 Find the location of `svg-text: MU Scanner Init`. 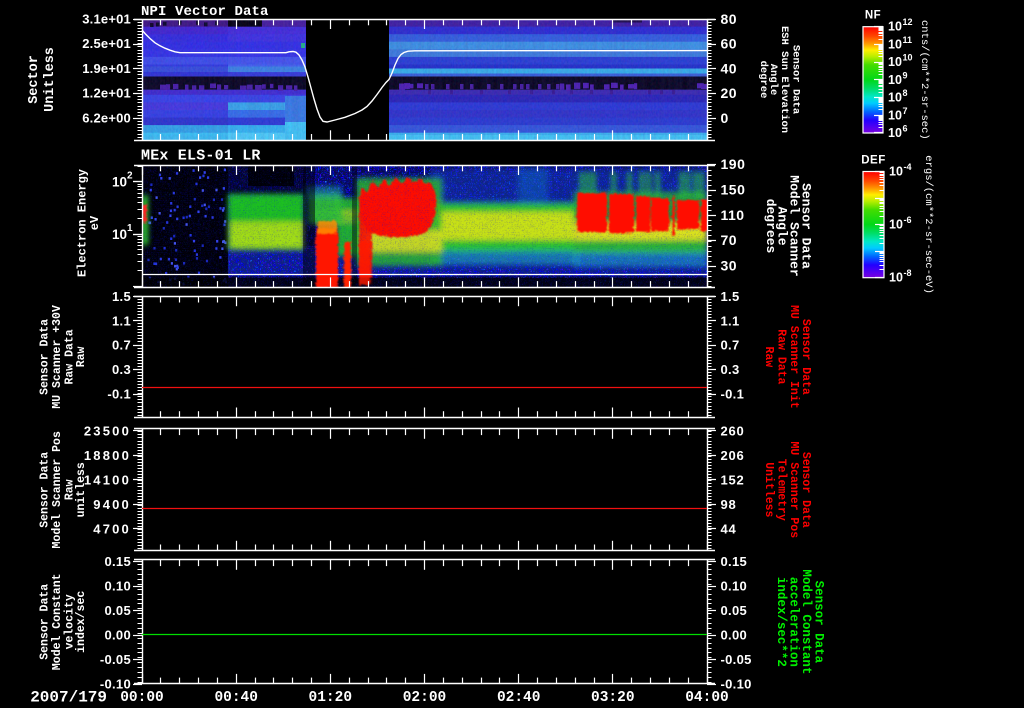

svg-text: MU Scanner Init is located at coordinates (793, 357).